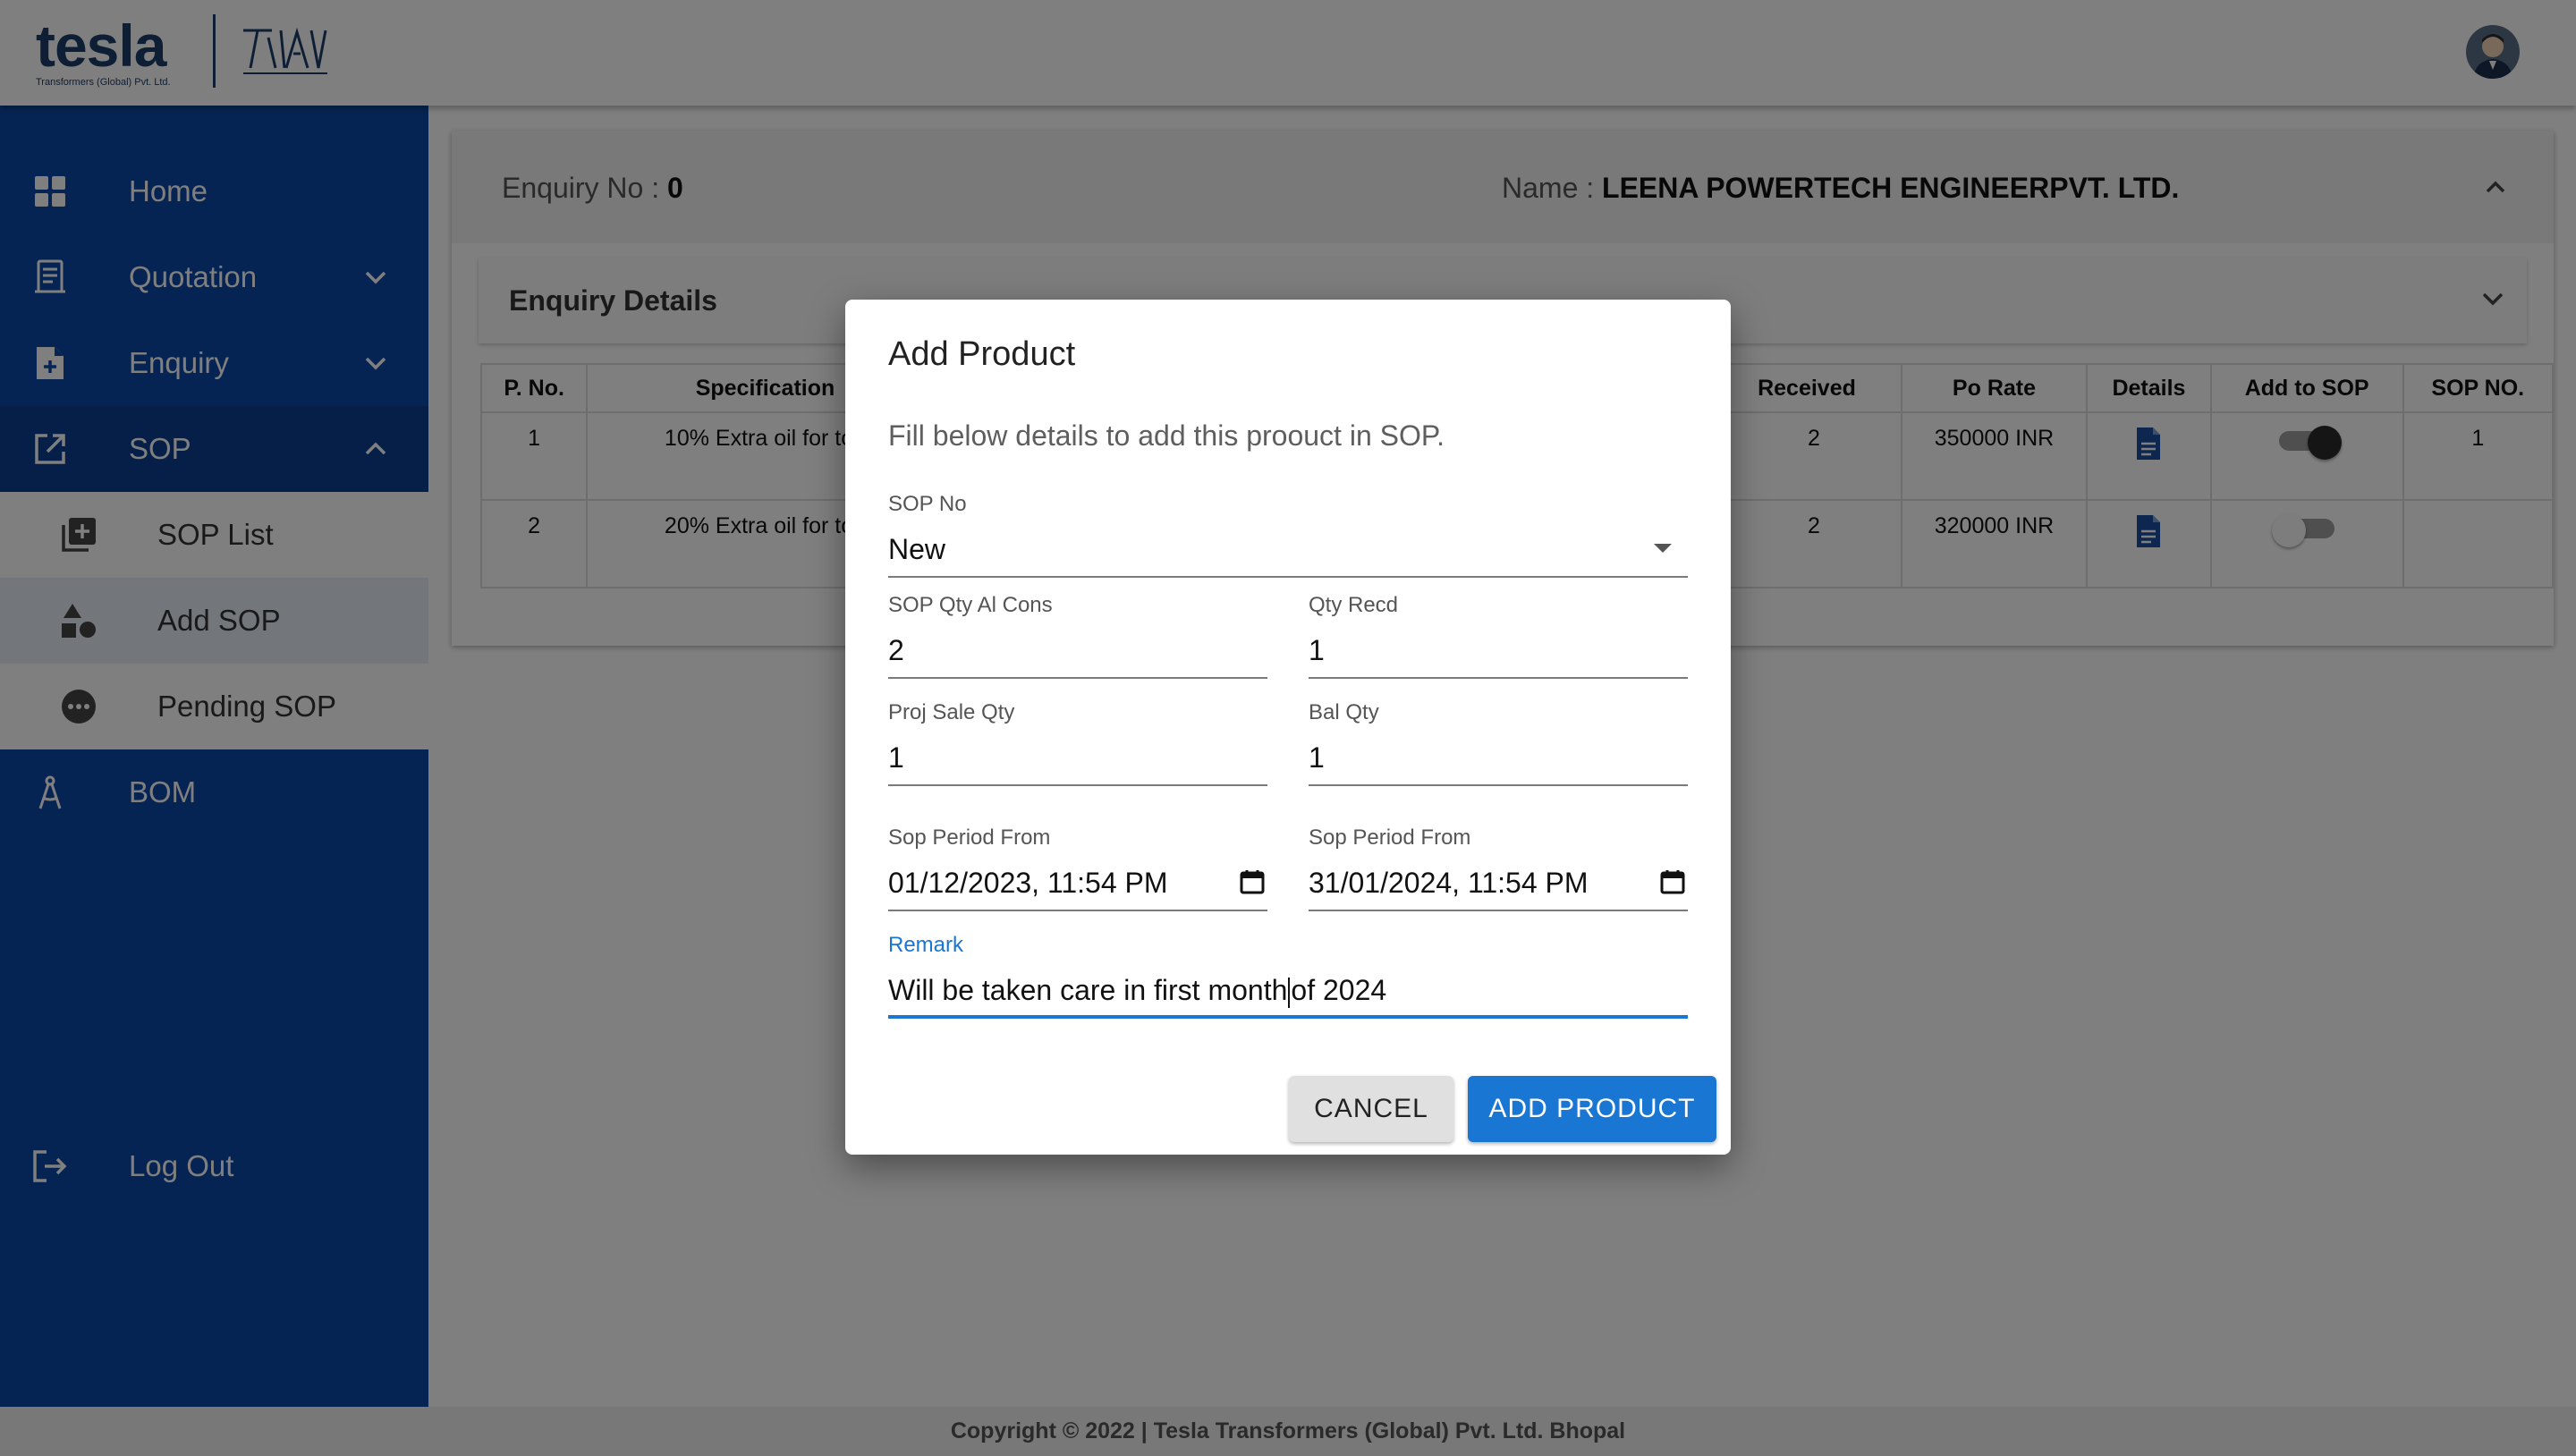  I want to click on cancel-button: CANCEL, so click(1371, 1109).